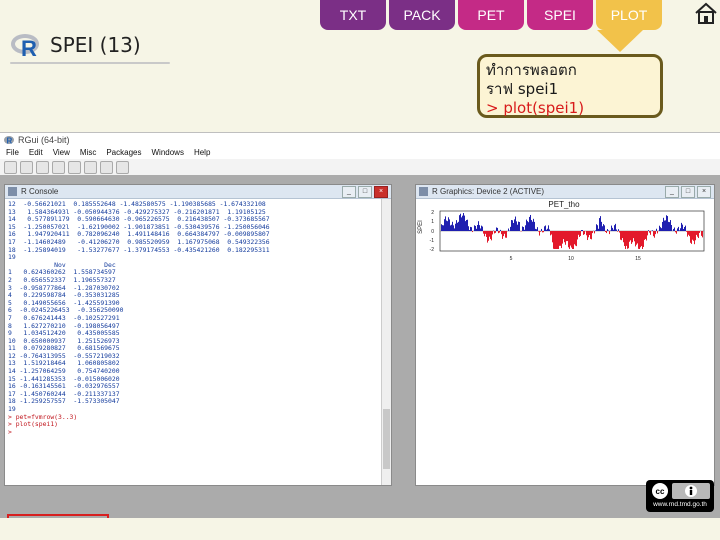  What do you see at coordinates (422, 15) in the screenshot?
I see `tab-pack: PACK` at bounding box center [422, 15].